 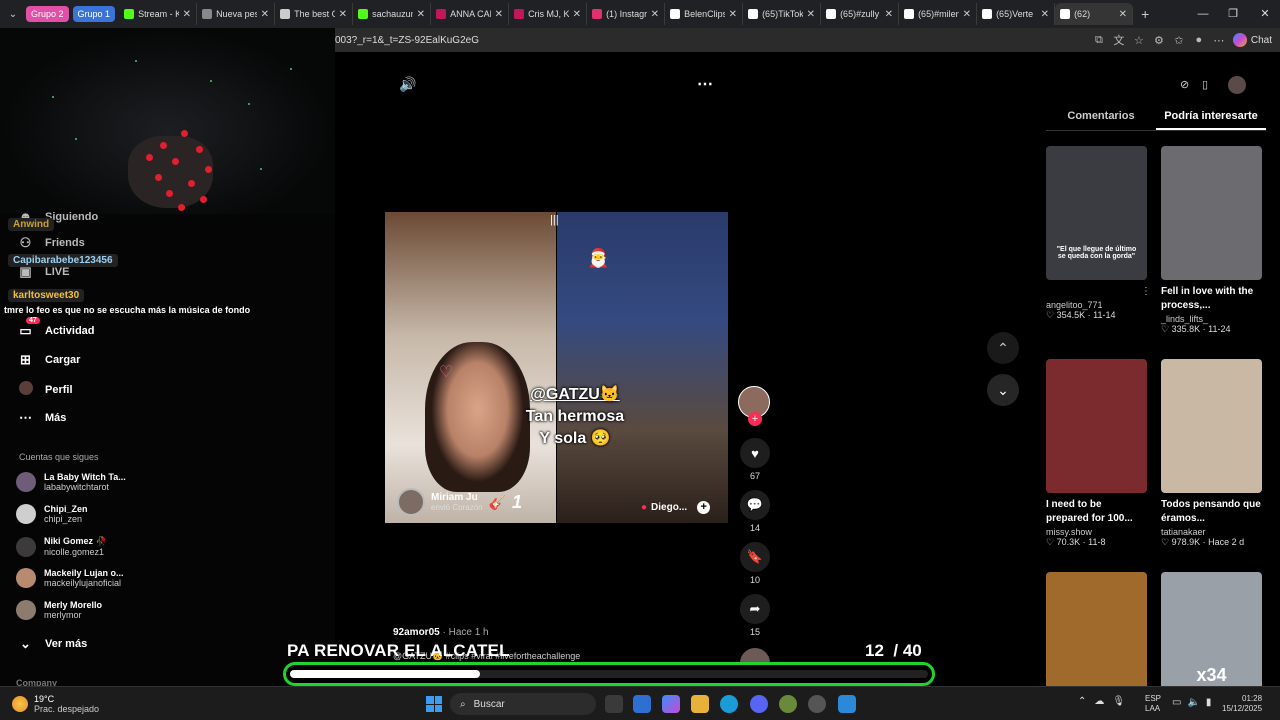 What do you see at coordinates (729, 704) in the screenshot?
I see `edge-icon` at bounding box center [729, 704].